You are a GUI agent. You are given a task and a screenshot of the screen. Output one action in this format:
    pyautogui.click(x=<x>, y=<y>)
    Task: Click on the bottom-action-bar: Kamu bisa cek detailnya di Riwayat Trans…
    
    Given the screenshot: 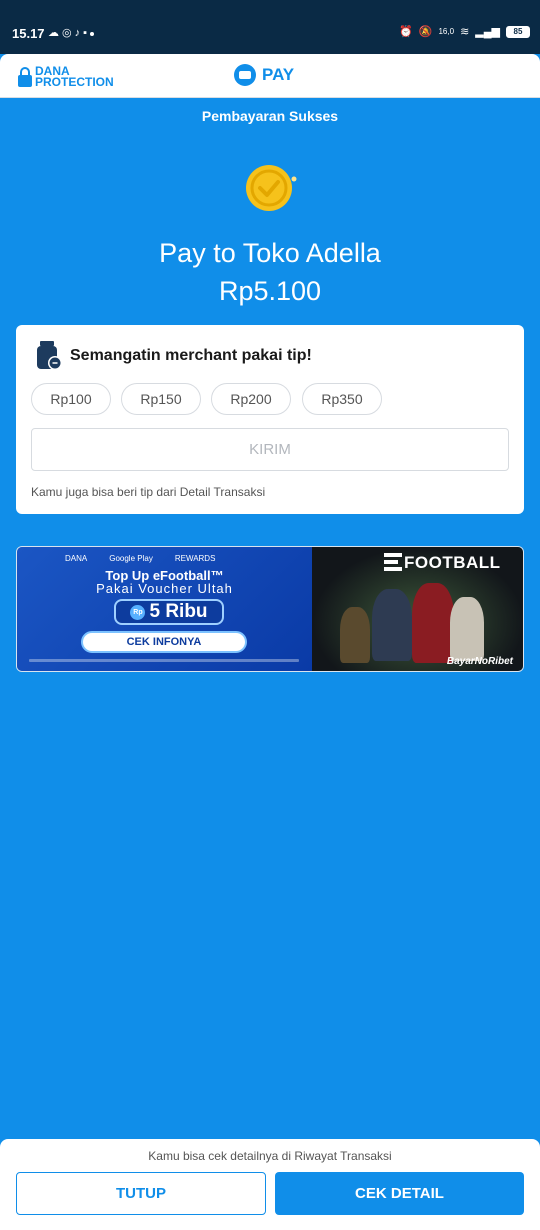 What is the action you would take?
    pyautogui.click(x=270, y=1184)
    